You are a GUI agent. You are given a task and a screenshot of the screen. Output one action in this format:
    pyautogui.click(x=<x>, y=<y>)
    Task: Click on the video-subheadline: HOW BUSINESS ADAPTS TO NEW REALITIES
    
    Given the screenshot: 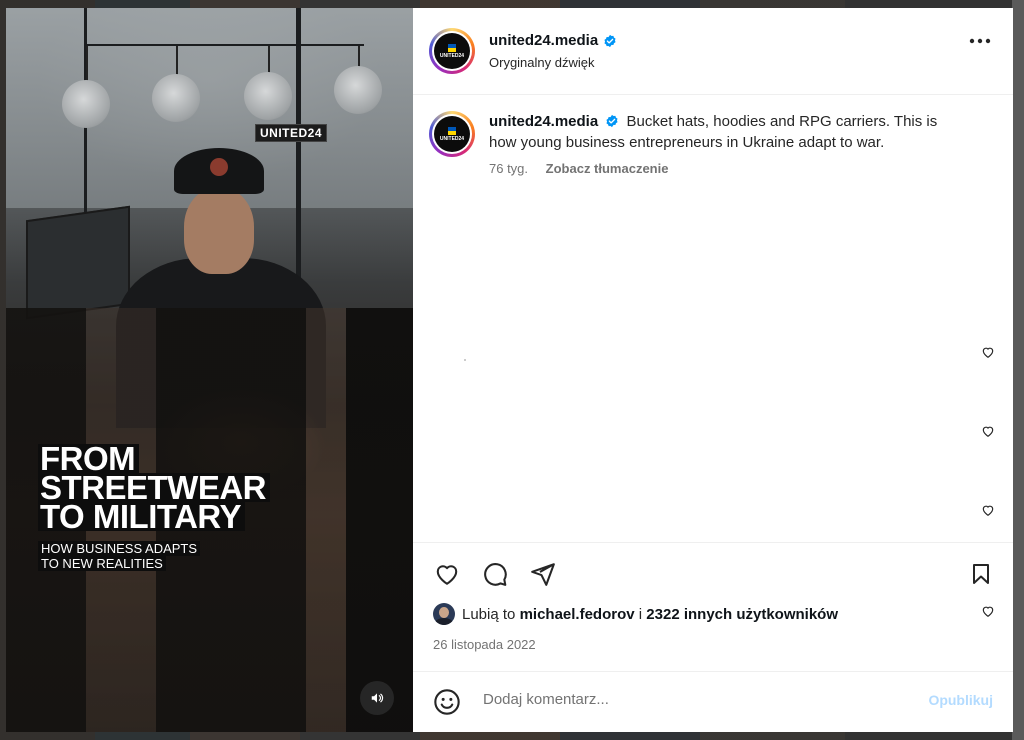 What is the action you would take?
    pyautogui.click(x=119, y=556)
    